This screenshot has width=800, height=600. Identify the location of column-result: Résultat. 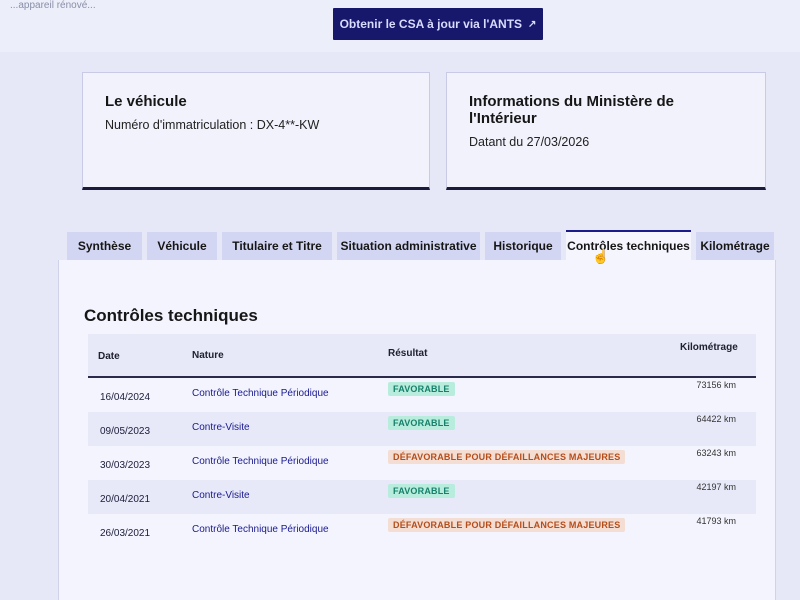
(408, 353).